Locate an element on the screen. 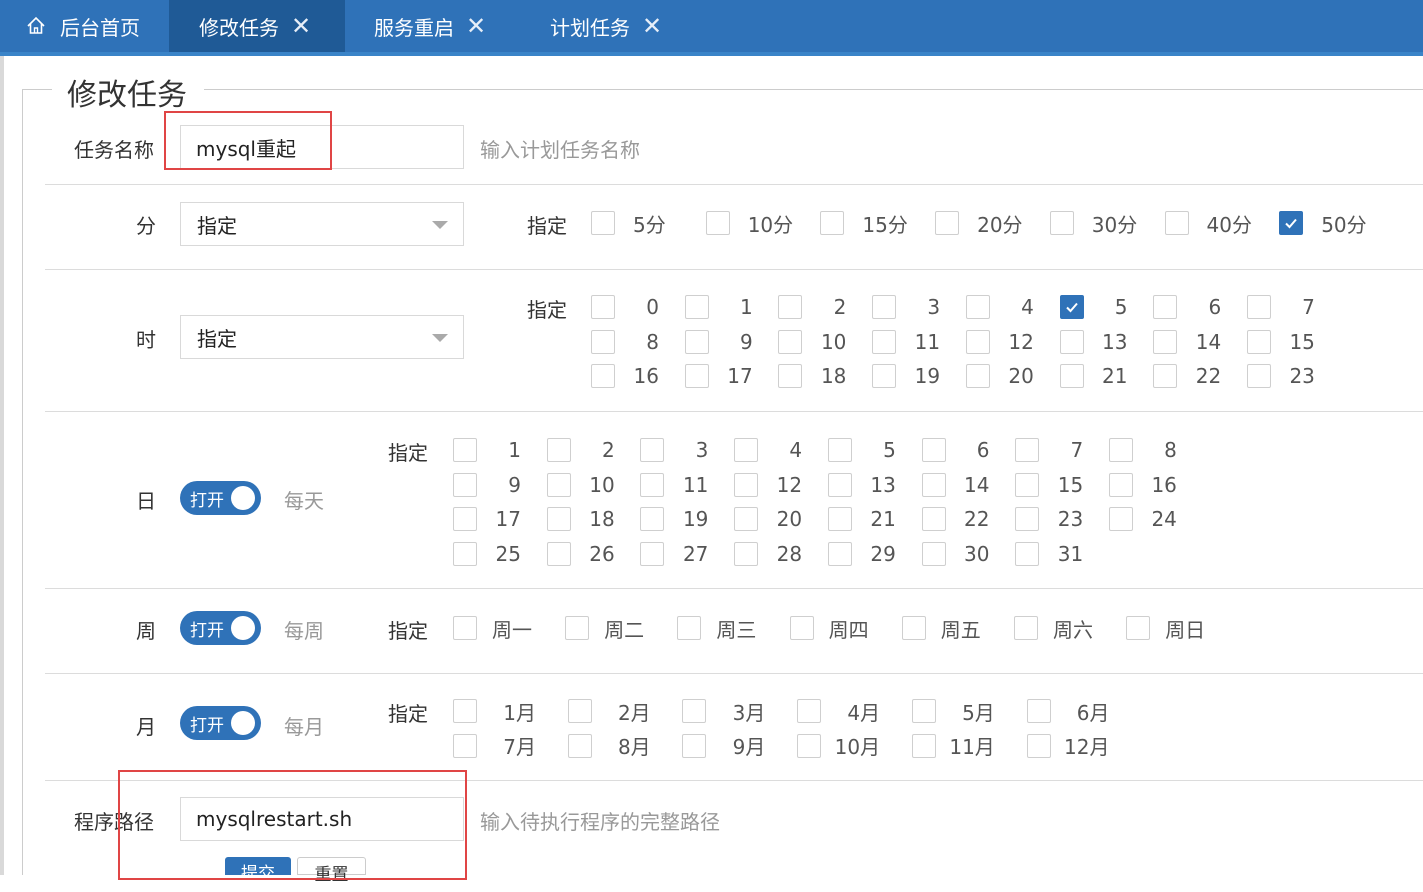  month-checkbox-item: 12月 is located at coordinates (1068, 746).